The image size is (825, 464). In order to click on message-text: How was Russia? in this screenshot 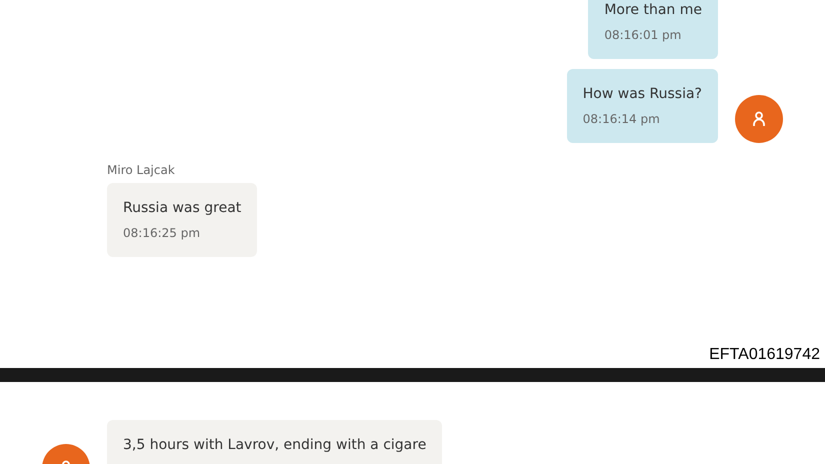, I will do `click(642, 94)`.